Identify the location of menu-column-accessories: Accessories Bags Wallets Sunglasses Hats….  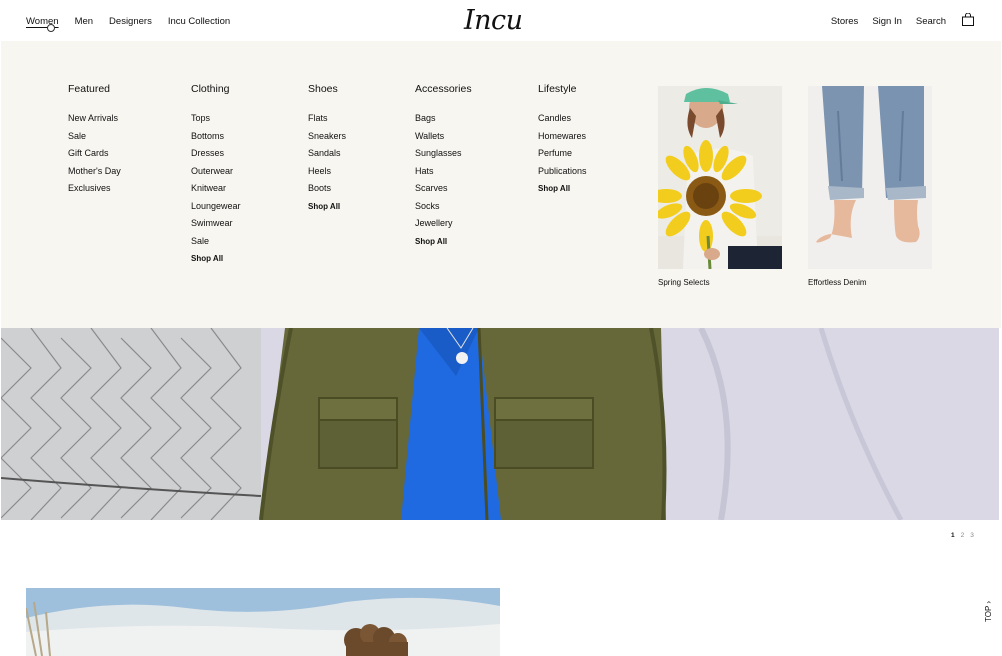
(443, 166).